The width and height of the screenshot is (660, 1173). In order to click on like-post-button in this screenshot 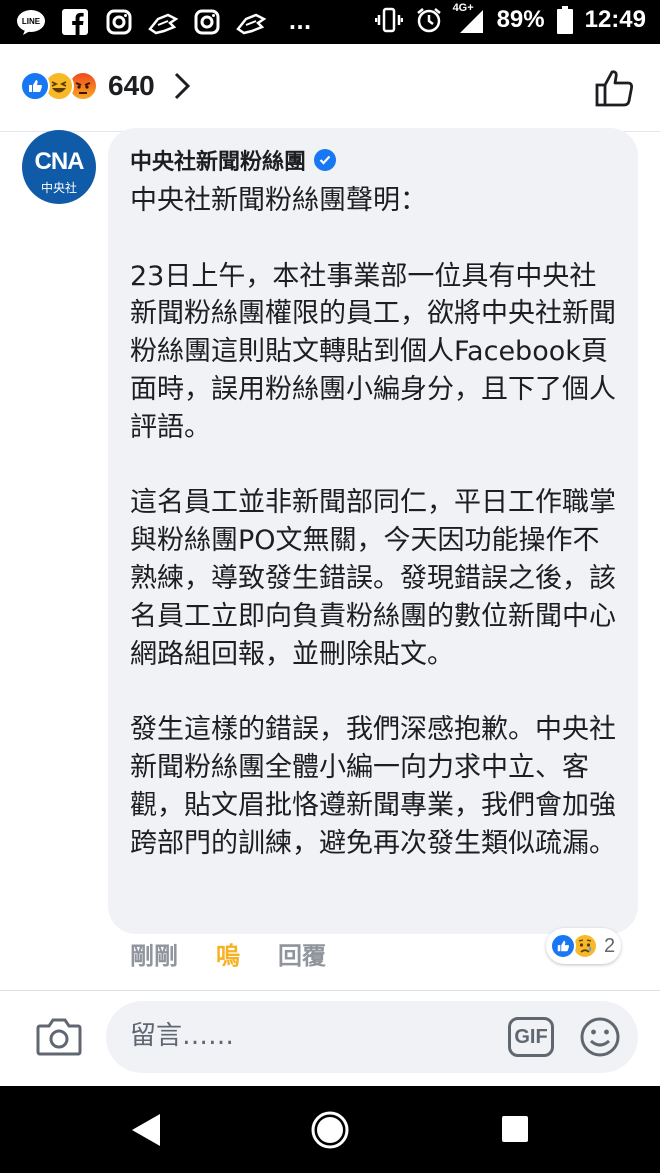, I will do `click(614, 88)`.